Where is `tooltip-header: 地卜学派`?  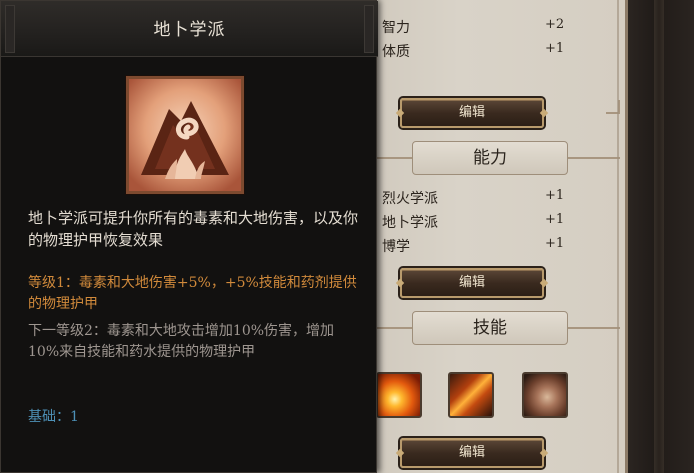 tooltip-header: 地卜学派 is located at coordinates (189, 29).